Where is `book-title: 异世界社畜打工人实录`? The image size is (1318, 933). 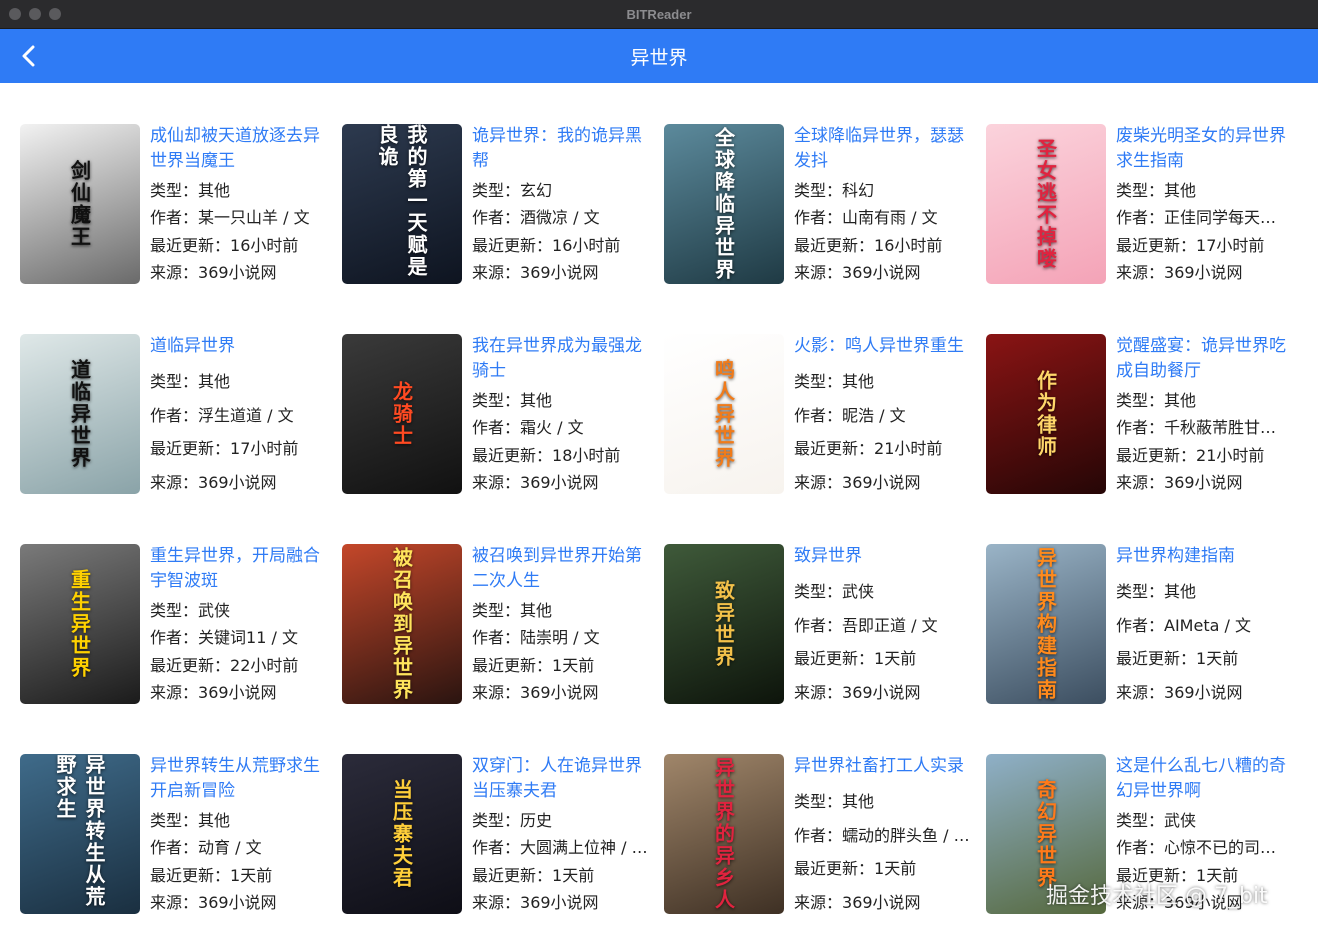 book-title: 异世界社畜打工人实录 is located at coordinates (885, 766).